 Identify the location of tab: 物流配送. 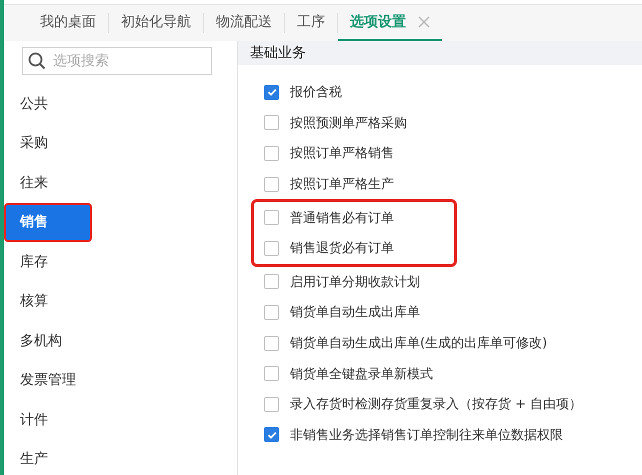
(244, 23).